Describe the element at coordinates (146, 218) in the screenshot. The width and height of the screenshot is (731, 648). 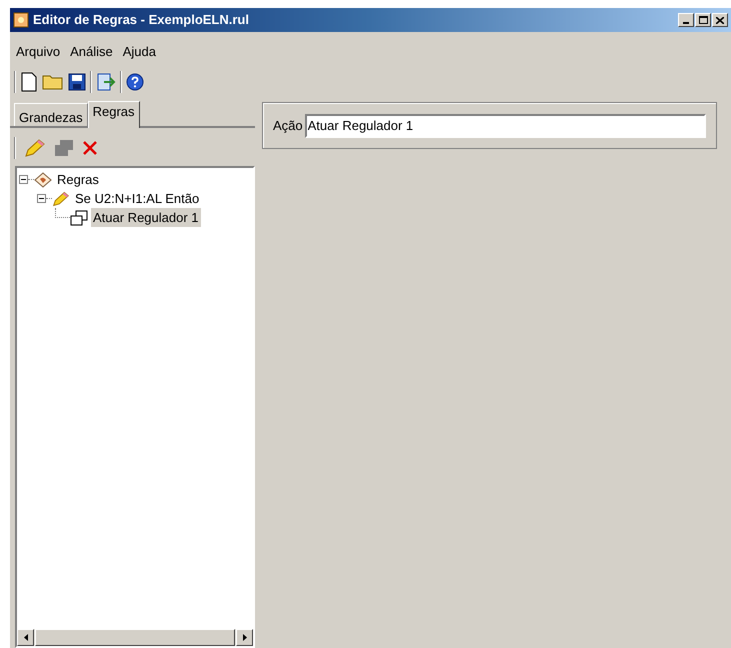
I see `tree-item: Atuar Regulador 1` at that location.